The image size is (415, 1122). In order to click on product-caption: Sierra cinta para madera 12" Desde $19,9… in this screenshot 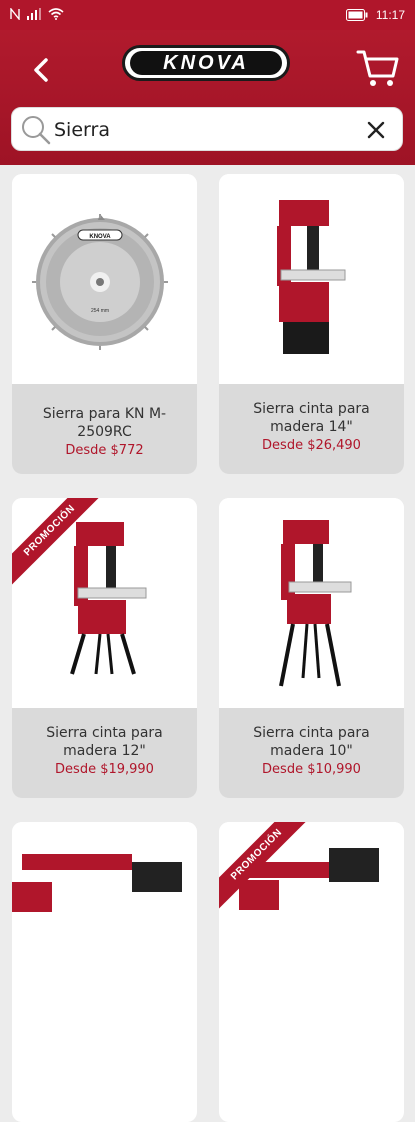, I will do `click(104, 753)`.